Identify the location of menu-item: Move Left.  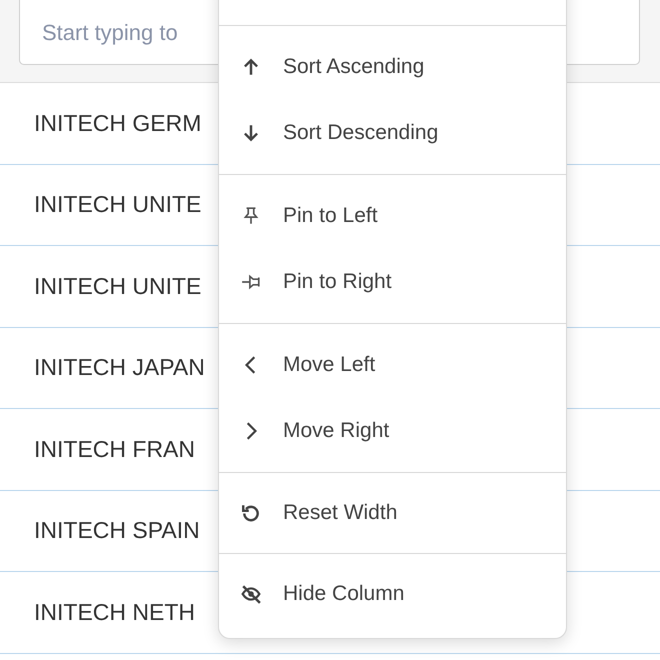
(392, 365).